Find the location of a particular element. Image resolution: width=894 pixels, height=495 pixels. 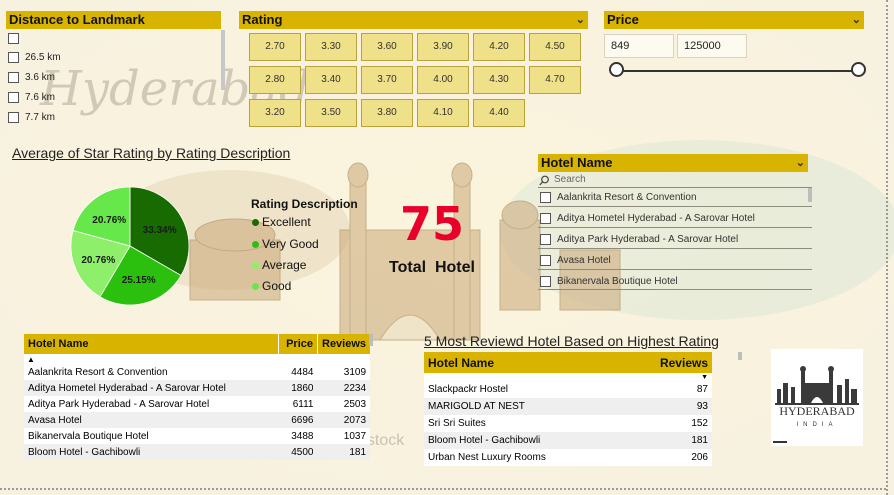

distance-slicer-title: Distance to Landmark is located at coordinates (77, 19).